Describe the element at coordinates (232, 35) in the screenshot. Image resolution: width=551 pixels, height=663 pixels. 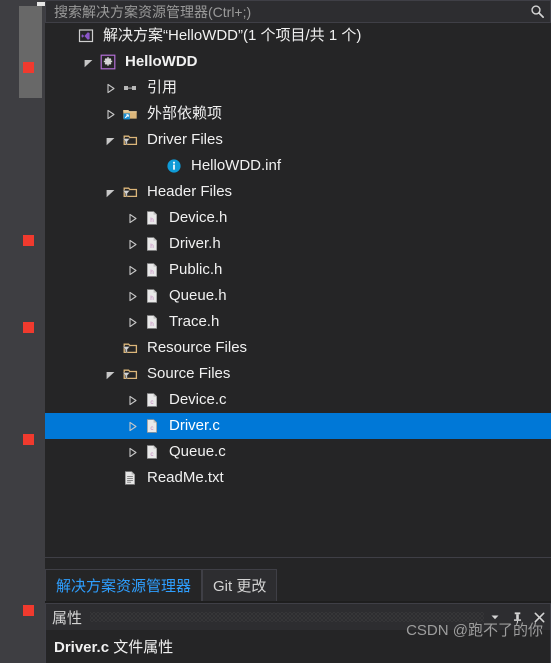
I see `tree-item-label: 解决方案“HelloWDD”(1 个项目/共 1 个)` at that location.